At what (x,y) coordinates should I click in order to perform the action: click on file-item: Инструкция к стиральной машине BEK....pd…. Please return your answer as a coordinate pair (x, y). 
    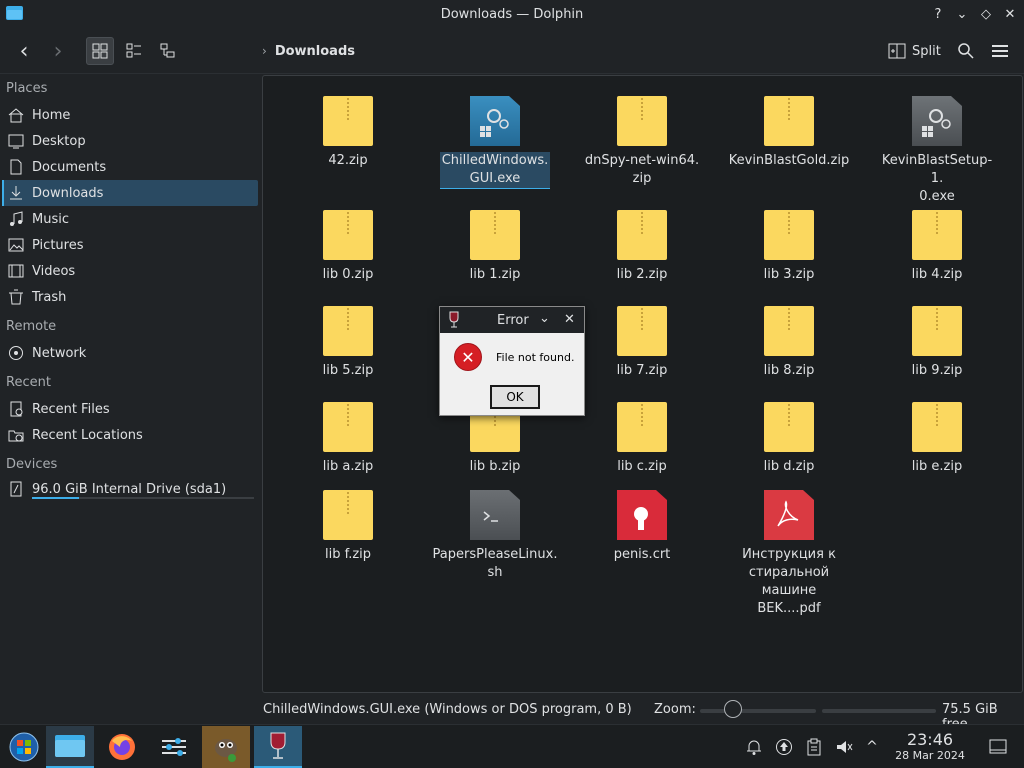
    Looking at the image, I should click on (789, 554).